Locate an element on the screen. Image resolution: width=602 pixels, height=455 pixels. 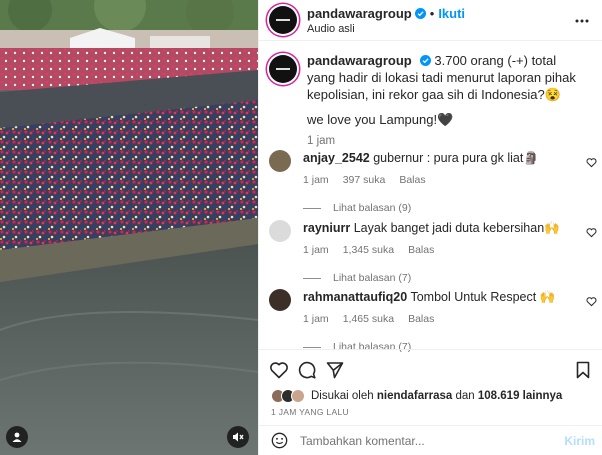
follow-button: Ikuti is located at coordinates (451, 13).